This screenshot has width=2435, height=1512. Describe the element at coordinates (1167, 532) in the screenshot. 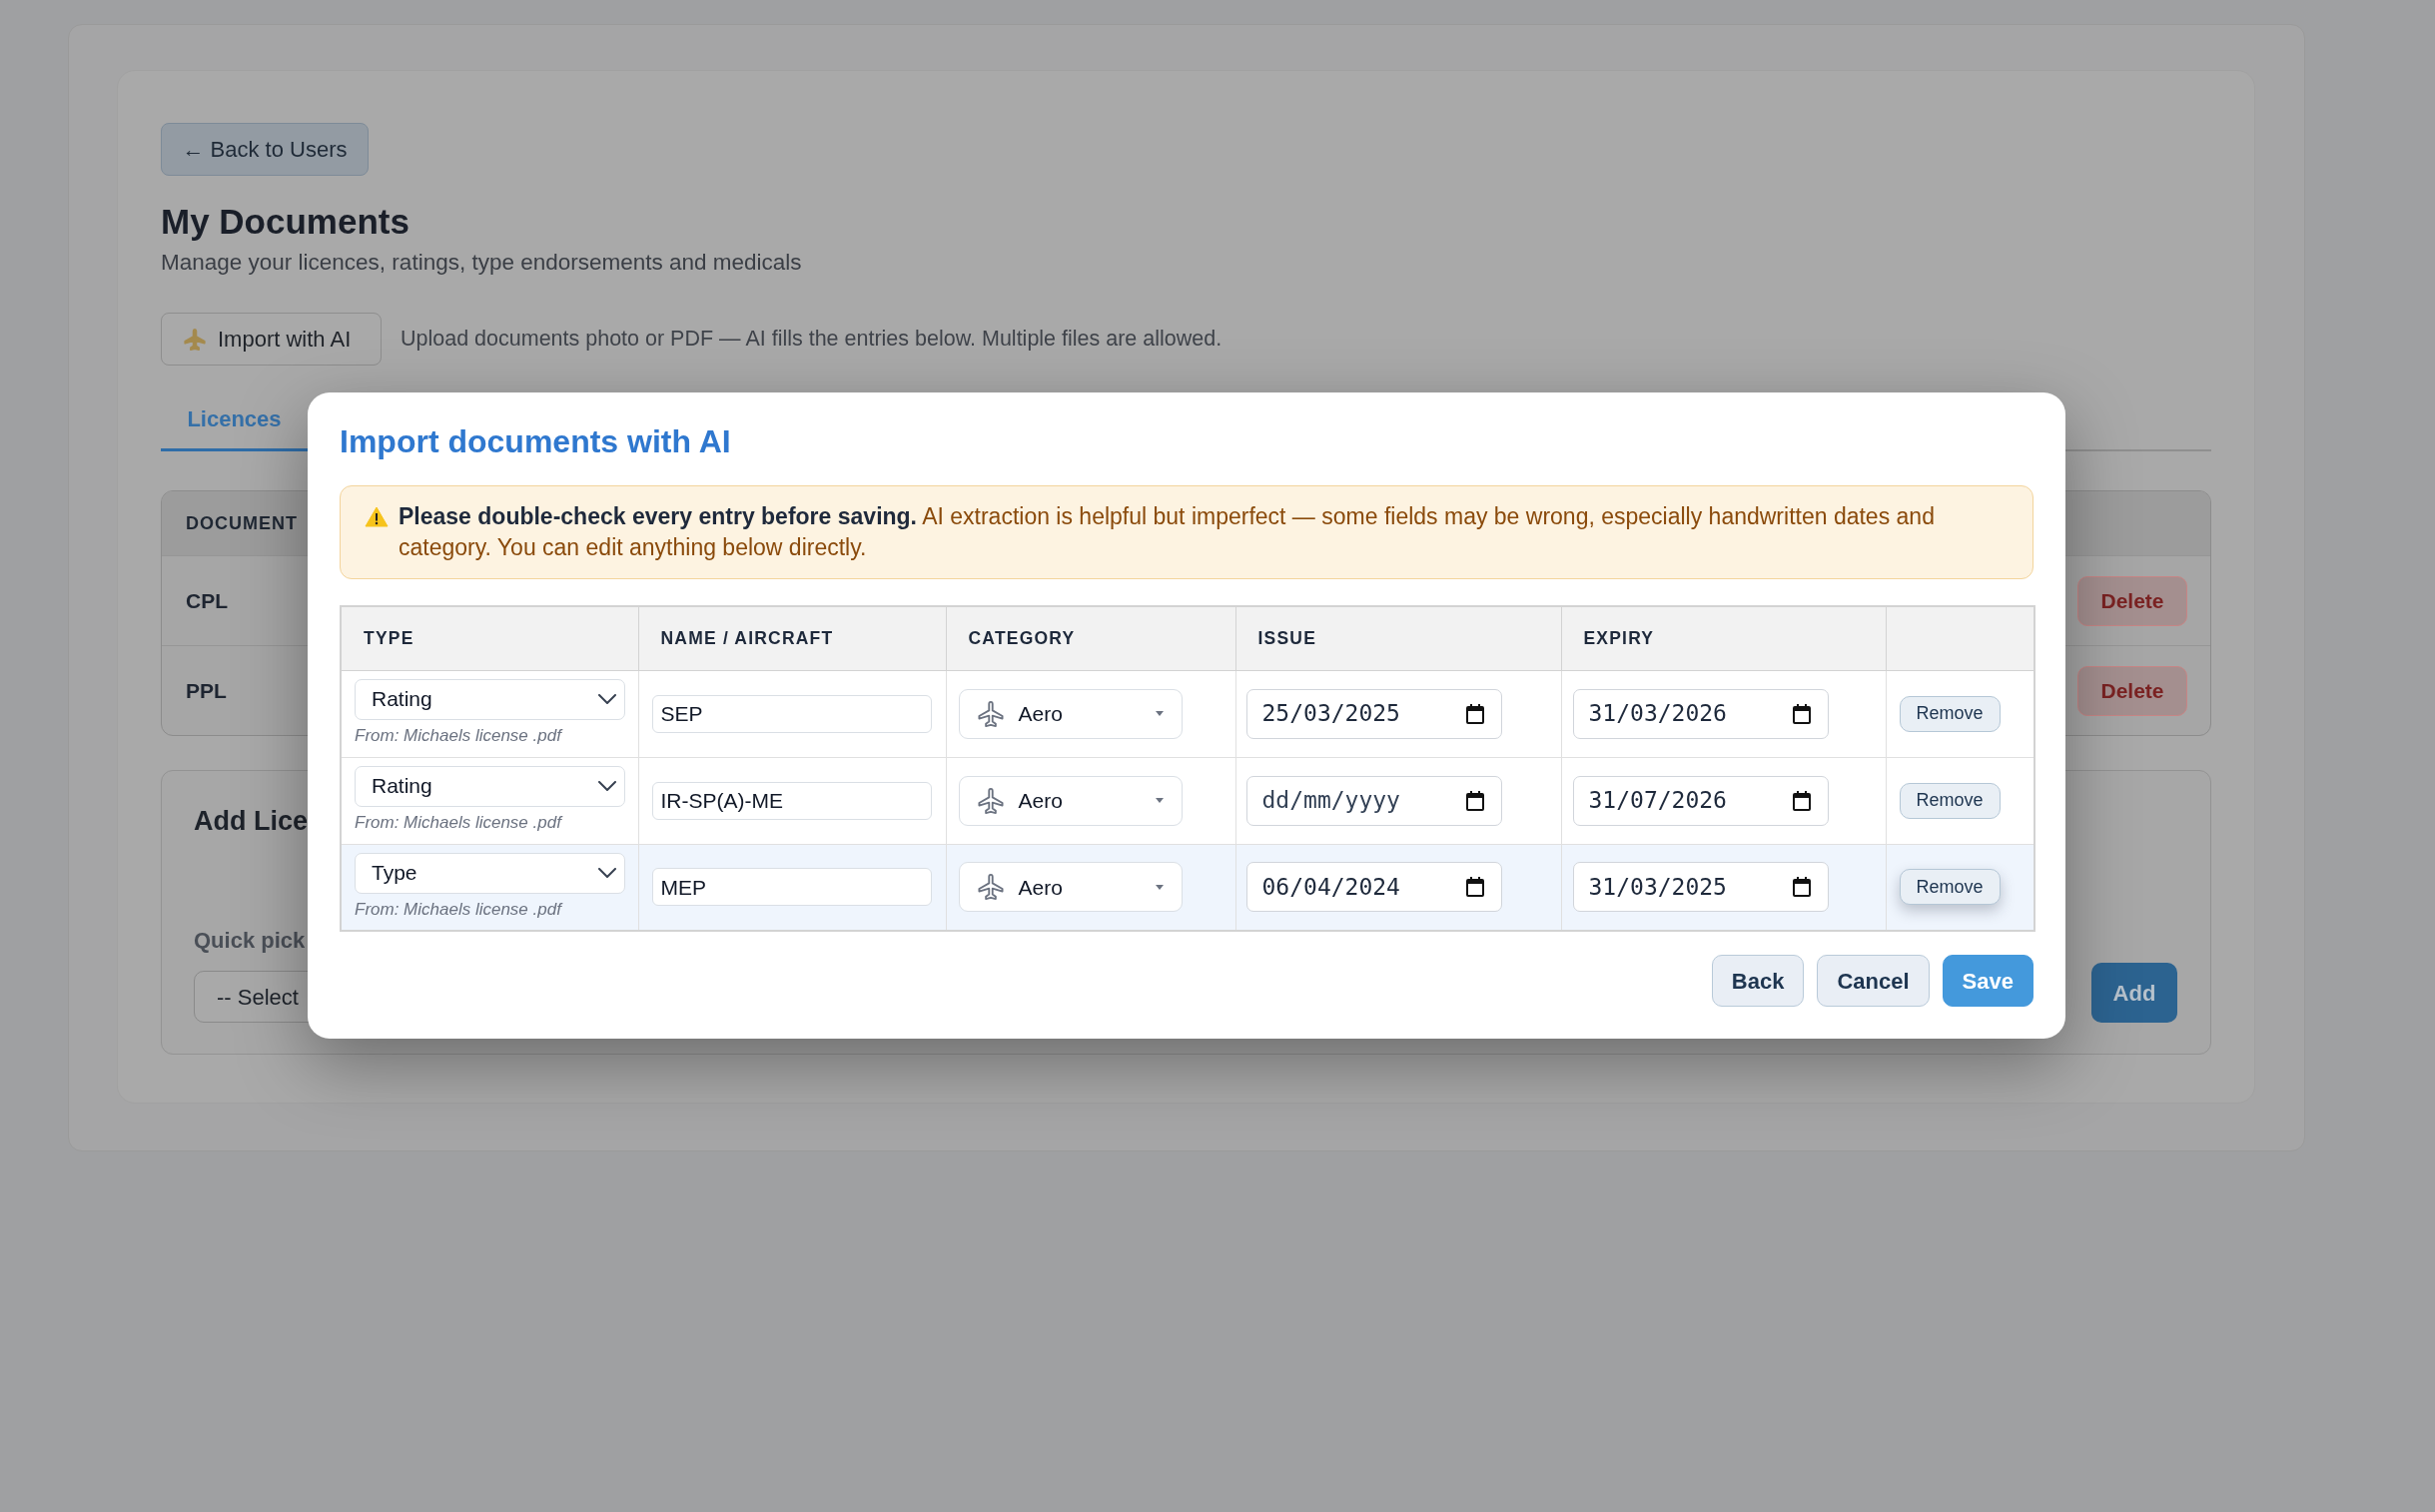

I see `warning-text: Please double-check every entry before saving. AI extraction is helpful but imperfect — some fields may be wrong, especially handwritten dates and category. You can edit anything below directly.` at that location.